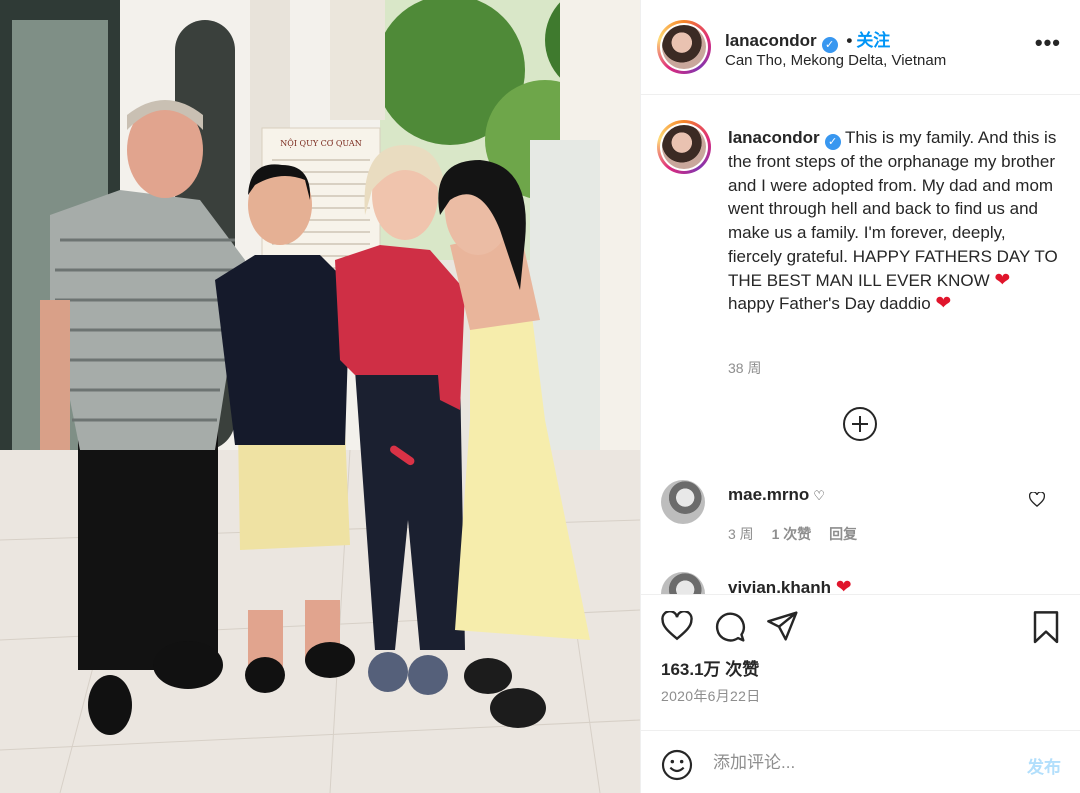 This screenshot has width=1080, height=793. Describe the element at coordinates (1037, 501) in the screenshot. I see `comment-like-heart-icon` at that location.